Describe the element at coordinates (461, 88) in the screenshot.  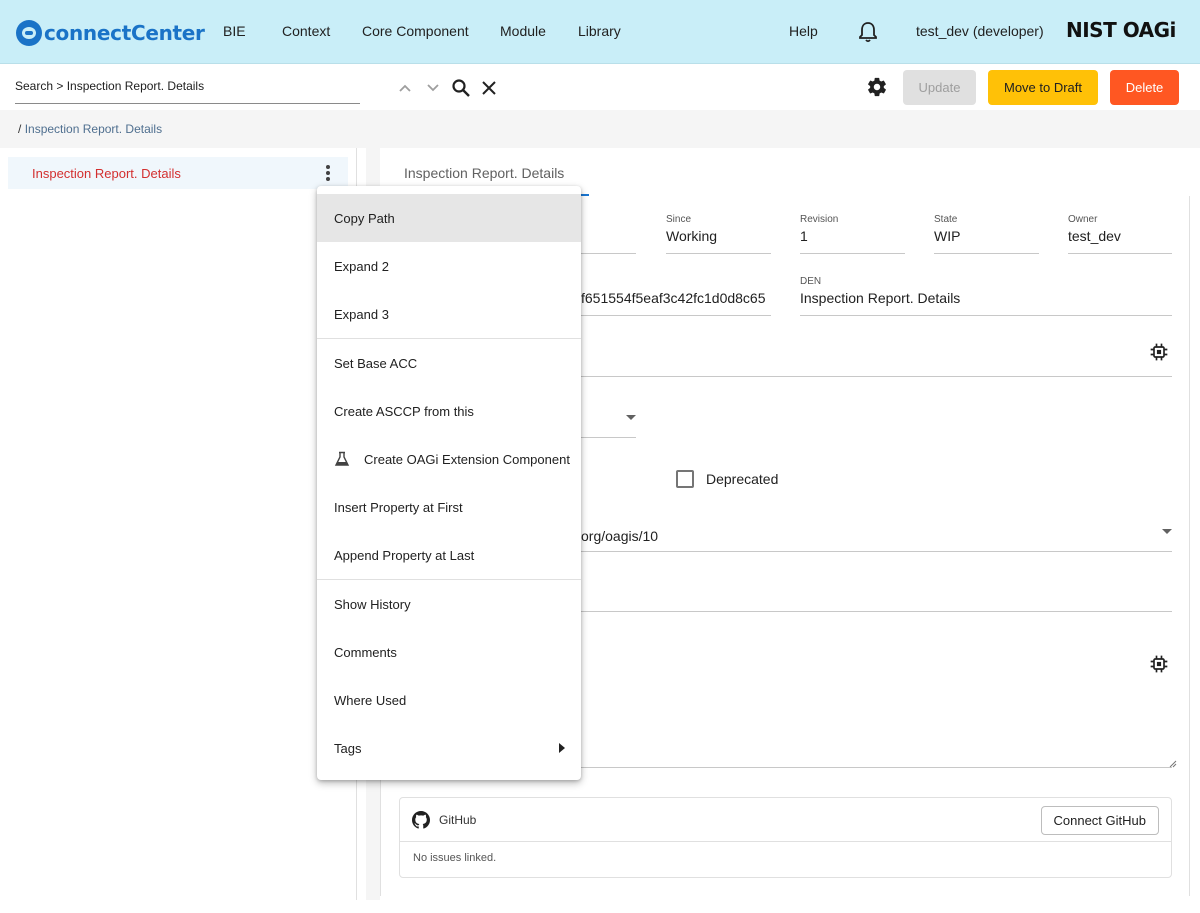
I see `search-icon` at that location.